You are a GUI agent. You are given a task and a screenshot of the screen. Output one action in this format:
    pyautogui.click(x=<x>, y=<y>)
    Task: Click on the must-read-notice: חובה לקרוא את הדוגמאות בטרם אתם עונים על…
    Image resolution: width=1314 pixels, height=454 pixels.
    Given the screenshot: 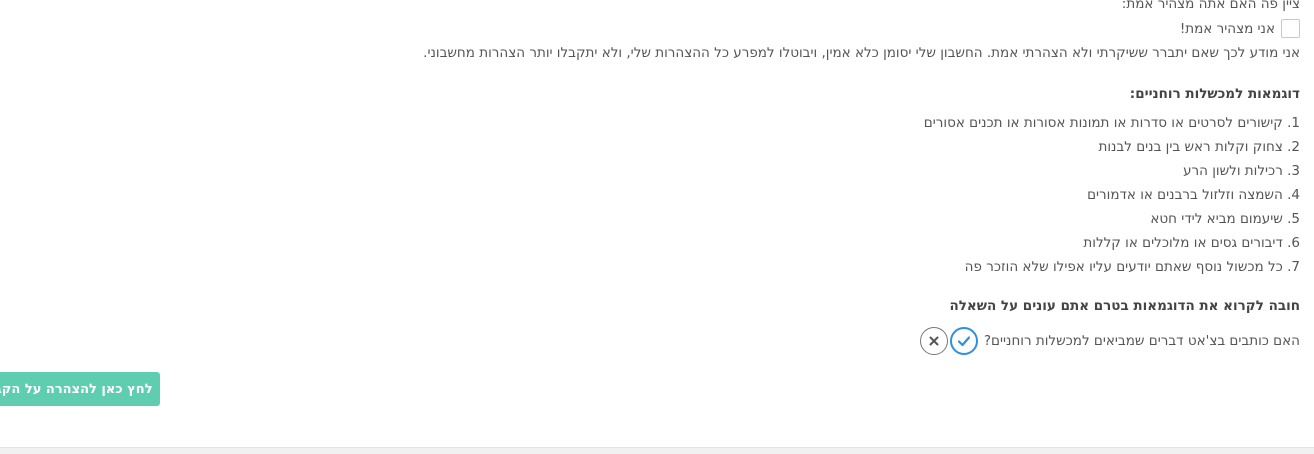 What is the action you would take?
    pyautogui.click(x=1124, y=306)
    